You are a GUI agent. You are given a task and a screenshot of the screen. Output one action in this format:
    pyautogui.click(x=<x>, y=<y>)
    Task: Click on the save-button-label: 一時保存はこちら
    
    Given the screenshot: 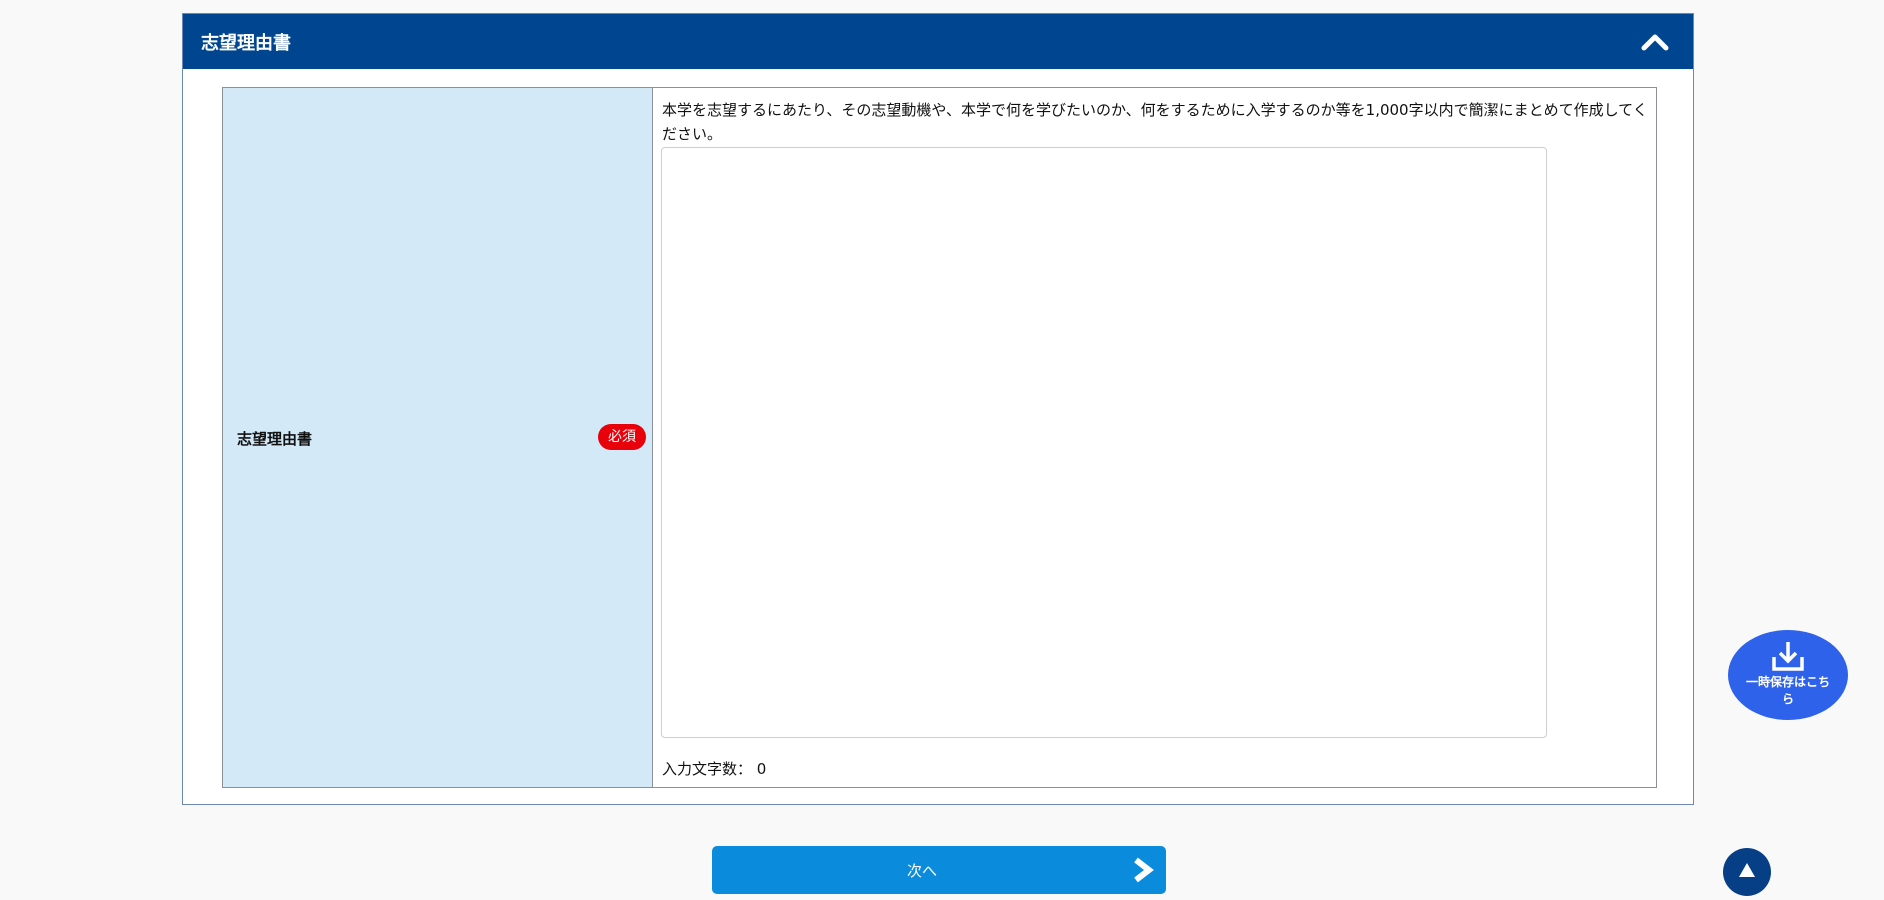 What is the action you would take?
    pyautogui.click(x=1787, y=690)
    